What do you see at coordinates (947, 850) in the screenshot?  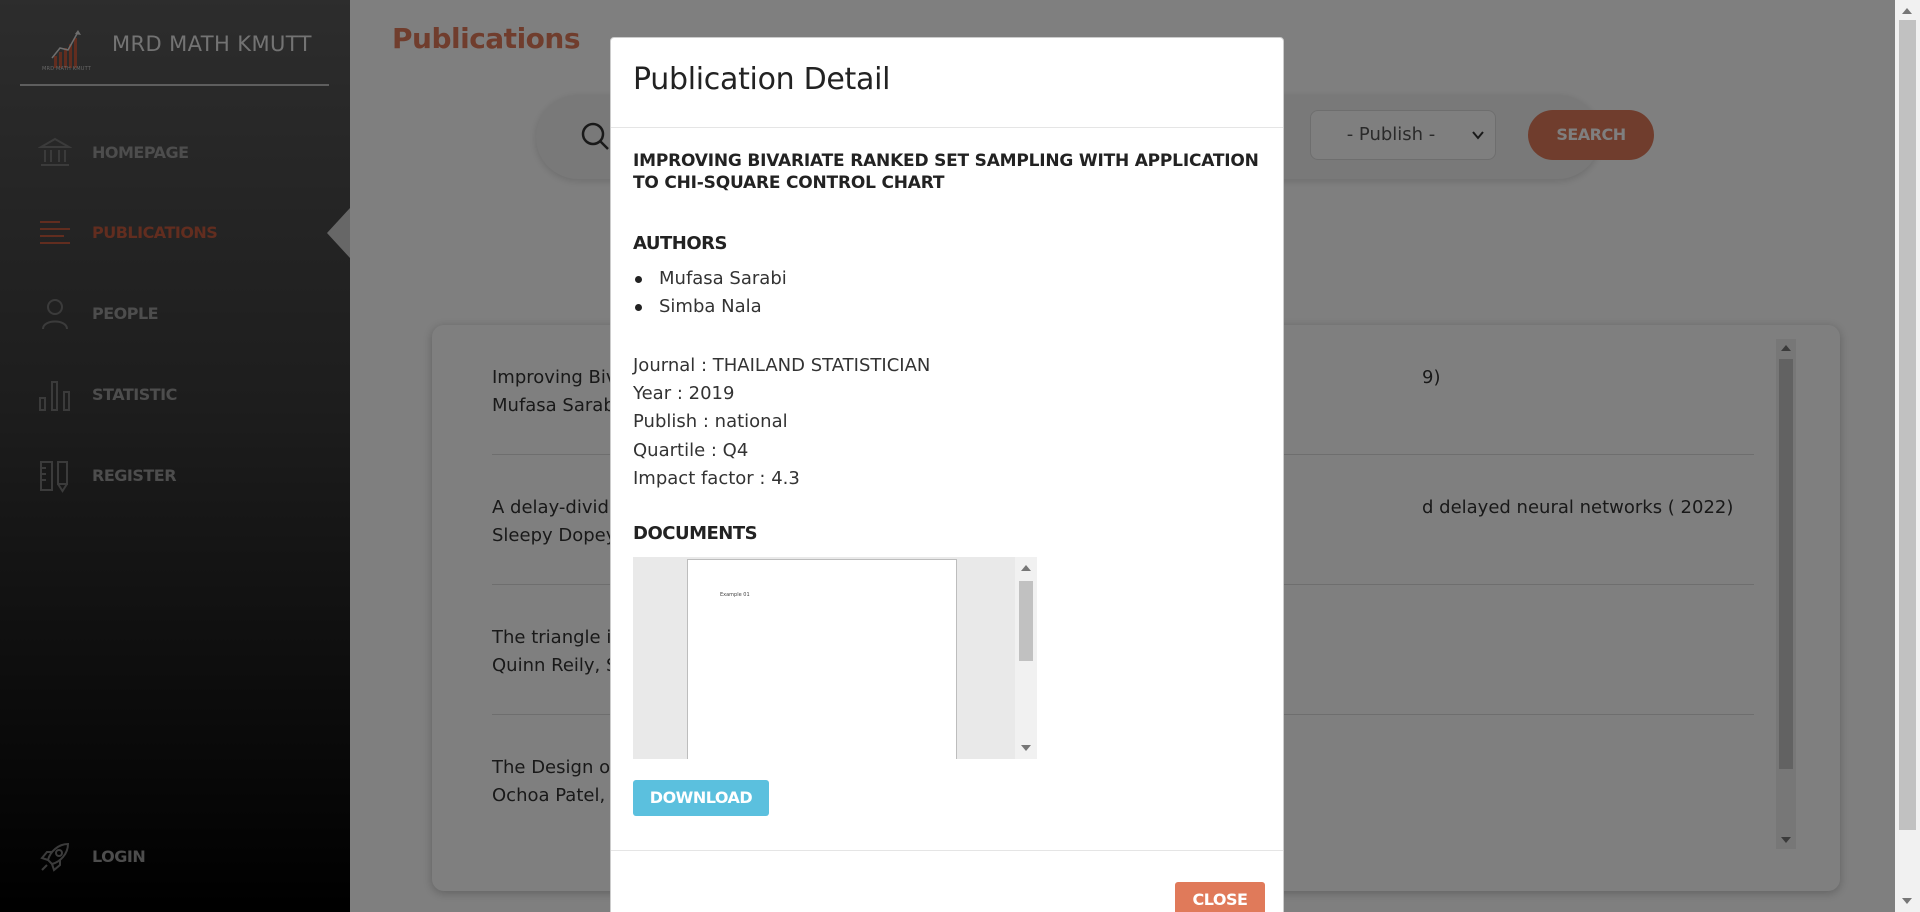 I see `modal-footer-divider` at bounding box center [947, 850].